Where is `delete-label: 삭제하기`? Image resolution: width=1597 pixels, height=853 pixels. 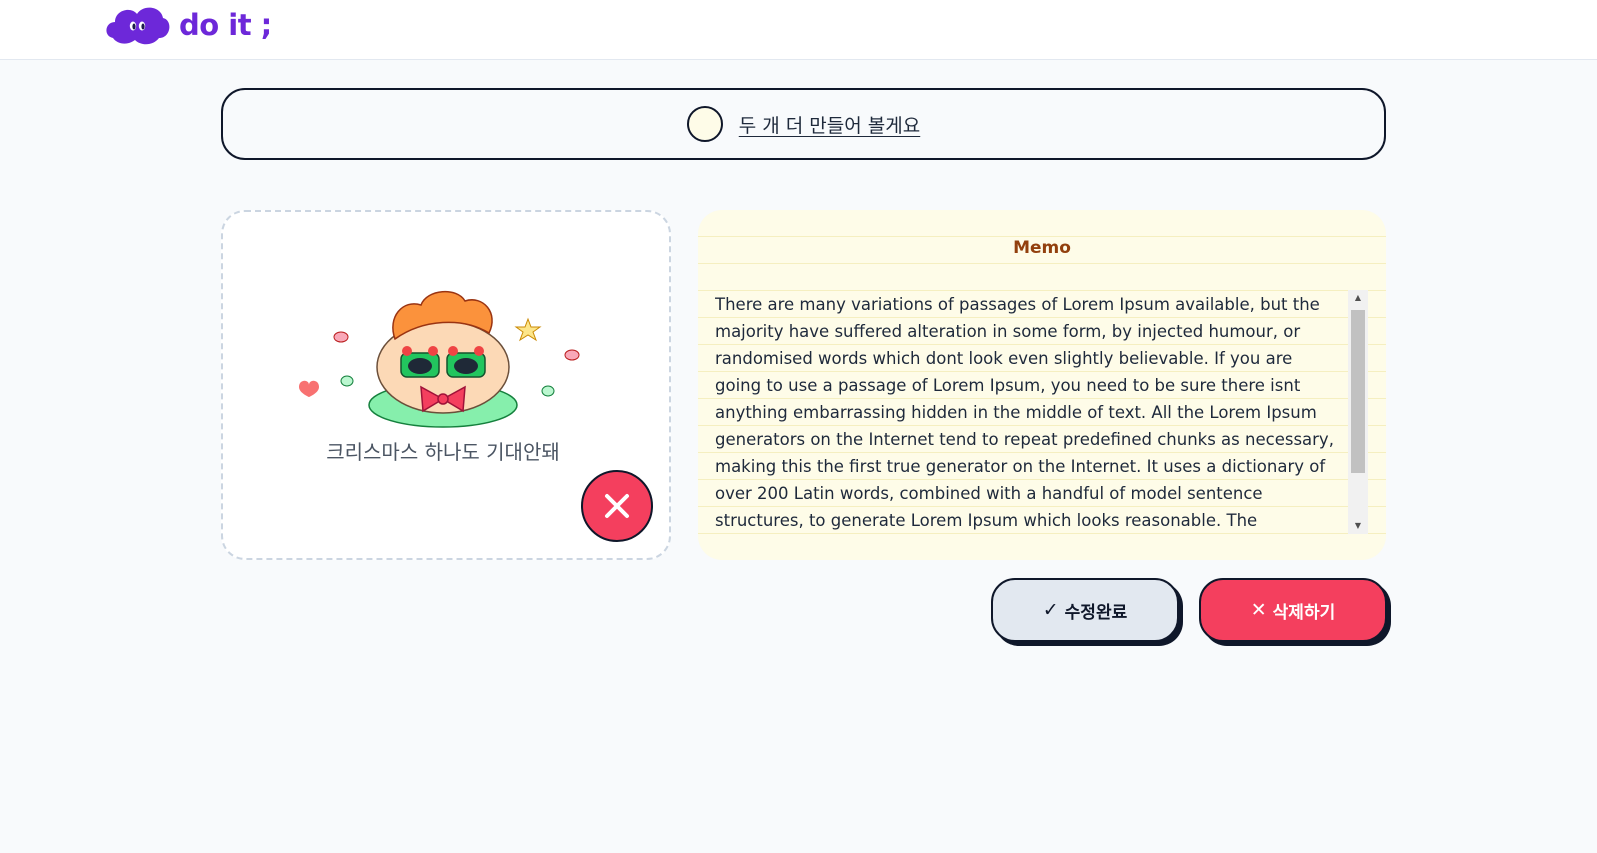 delete-label: 삭제하기 is located at coordinates (1304, 612).